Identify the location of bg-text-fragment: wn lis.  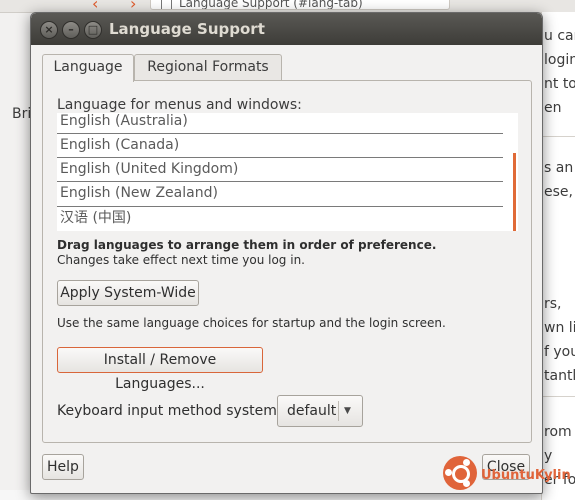
(559, 328).